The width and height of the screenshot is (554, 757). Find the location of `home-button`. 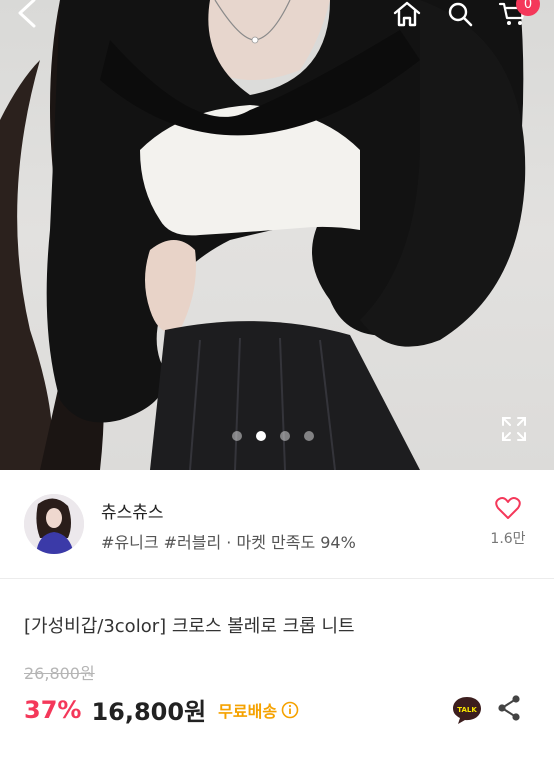

home-button is located at coordinates (412, 17).